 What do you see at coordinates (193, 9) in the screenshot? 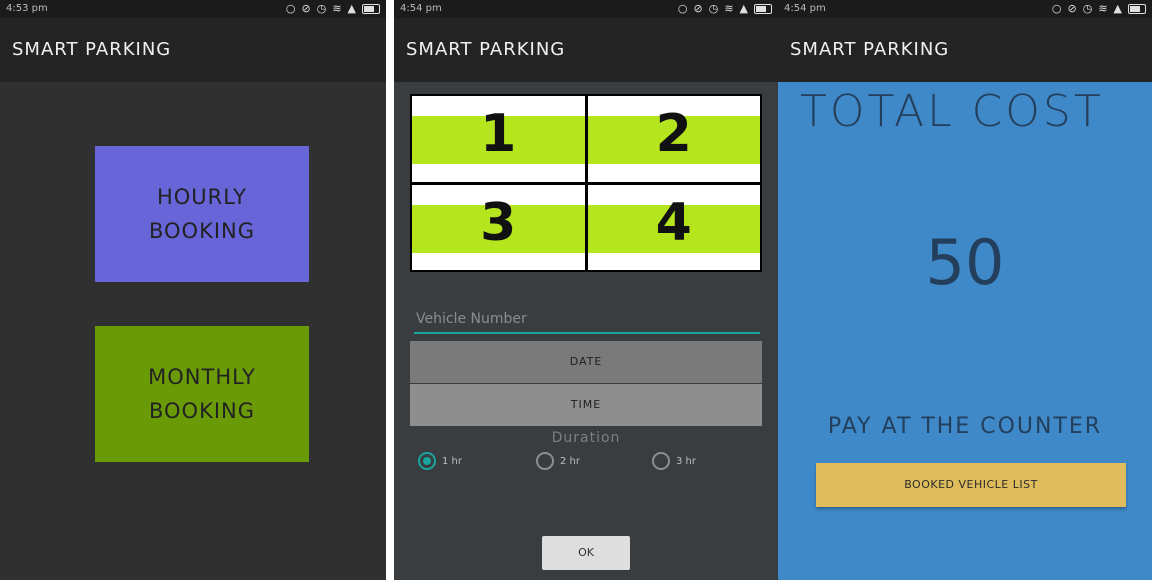
I see `status-bar: 4:53 pm ○ ⊘ ◷ ≋ ▲` at bounding box center [193, 9].